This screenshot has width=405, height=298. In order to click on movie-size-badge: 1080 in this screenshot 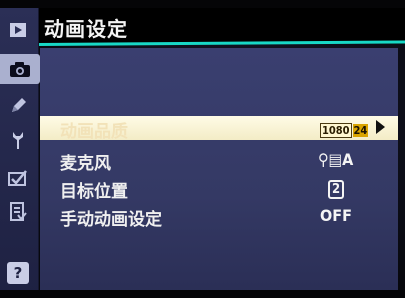, I will do `click(336, 130)`.